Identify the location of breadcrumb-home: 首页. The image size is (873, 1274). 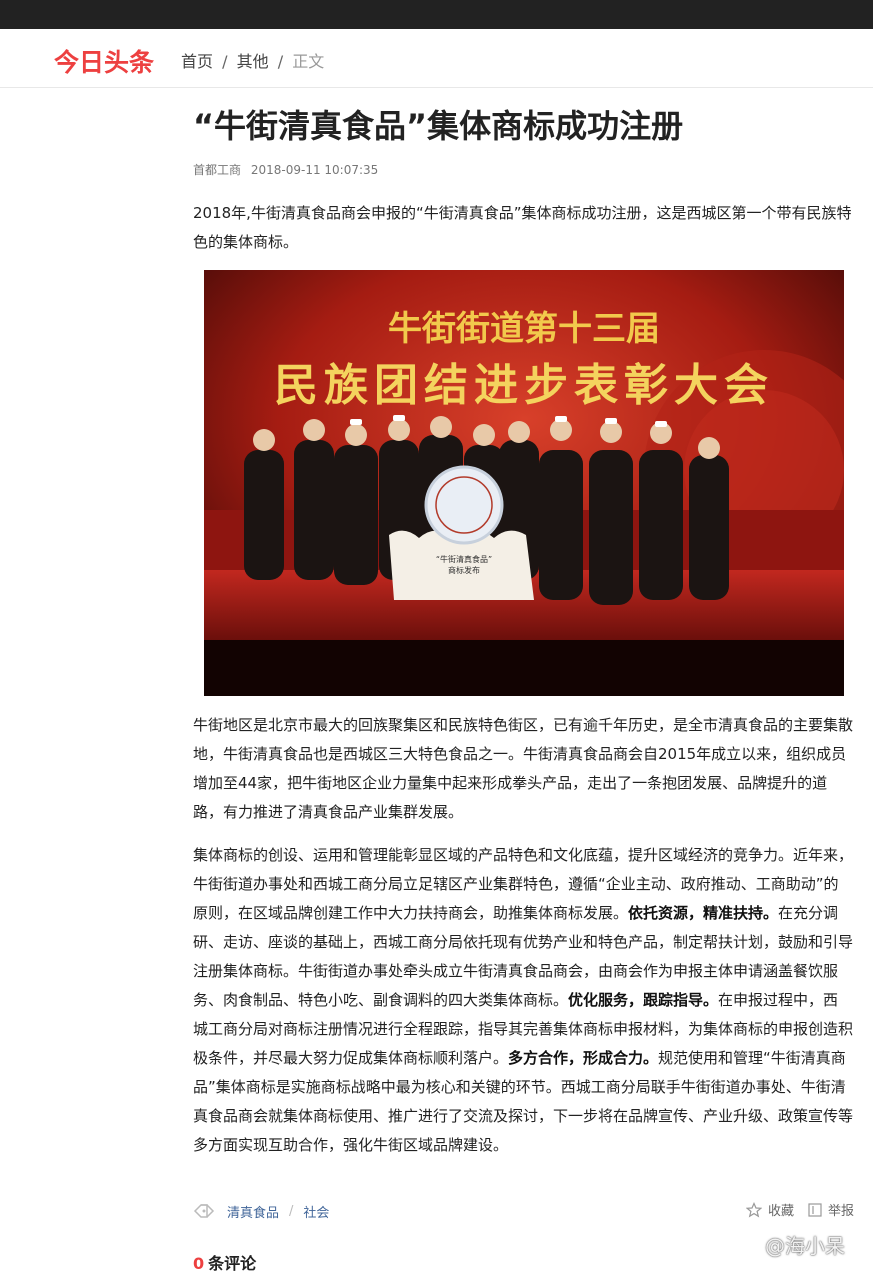
(197, 61).